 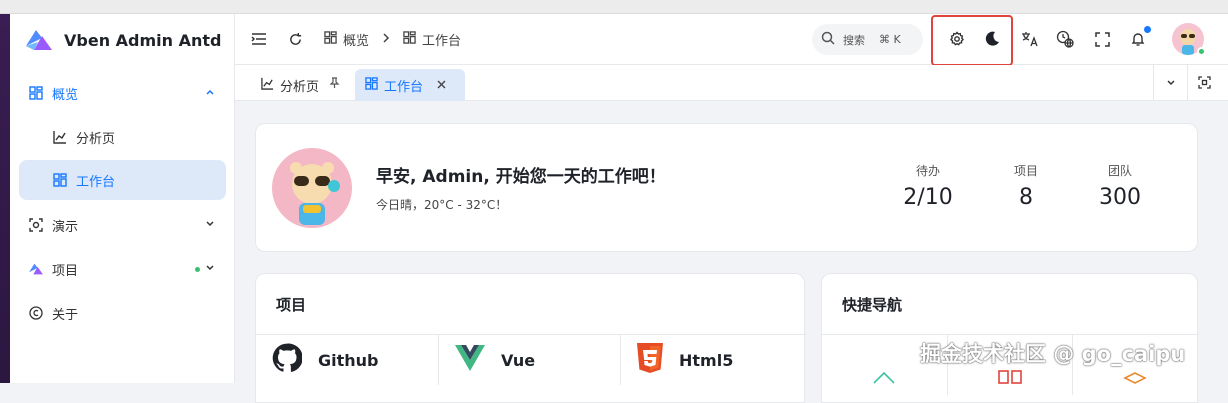 I want to click on sidebar-item-project: 项目, so click(x=122, y=269).